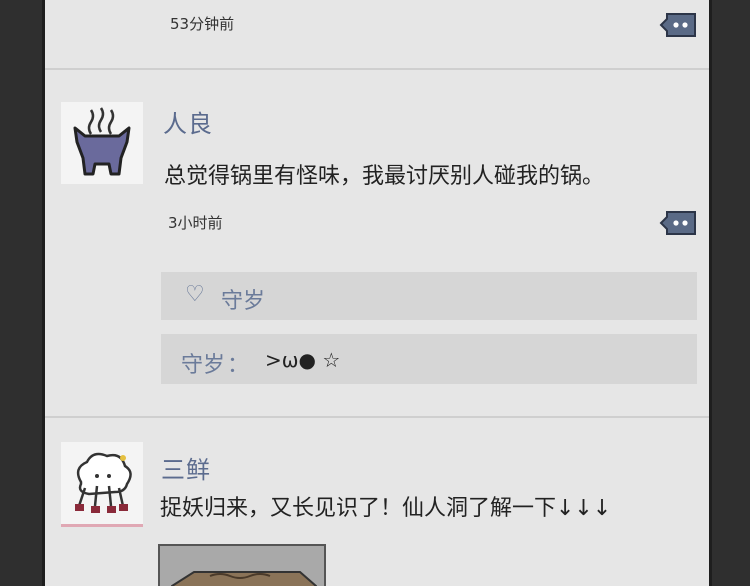 This screenshot has height=586, width=750. I want to click on comment-image-thumbnail, so click(242, 565).